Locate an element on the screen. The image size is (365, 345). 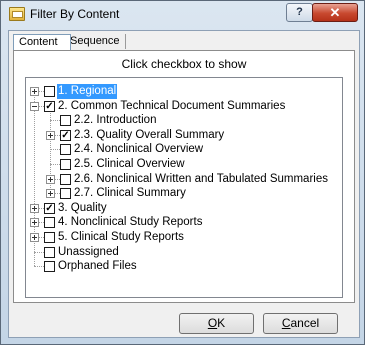
ok-accelerator: O is located at coordinates (212, 323).